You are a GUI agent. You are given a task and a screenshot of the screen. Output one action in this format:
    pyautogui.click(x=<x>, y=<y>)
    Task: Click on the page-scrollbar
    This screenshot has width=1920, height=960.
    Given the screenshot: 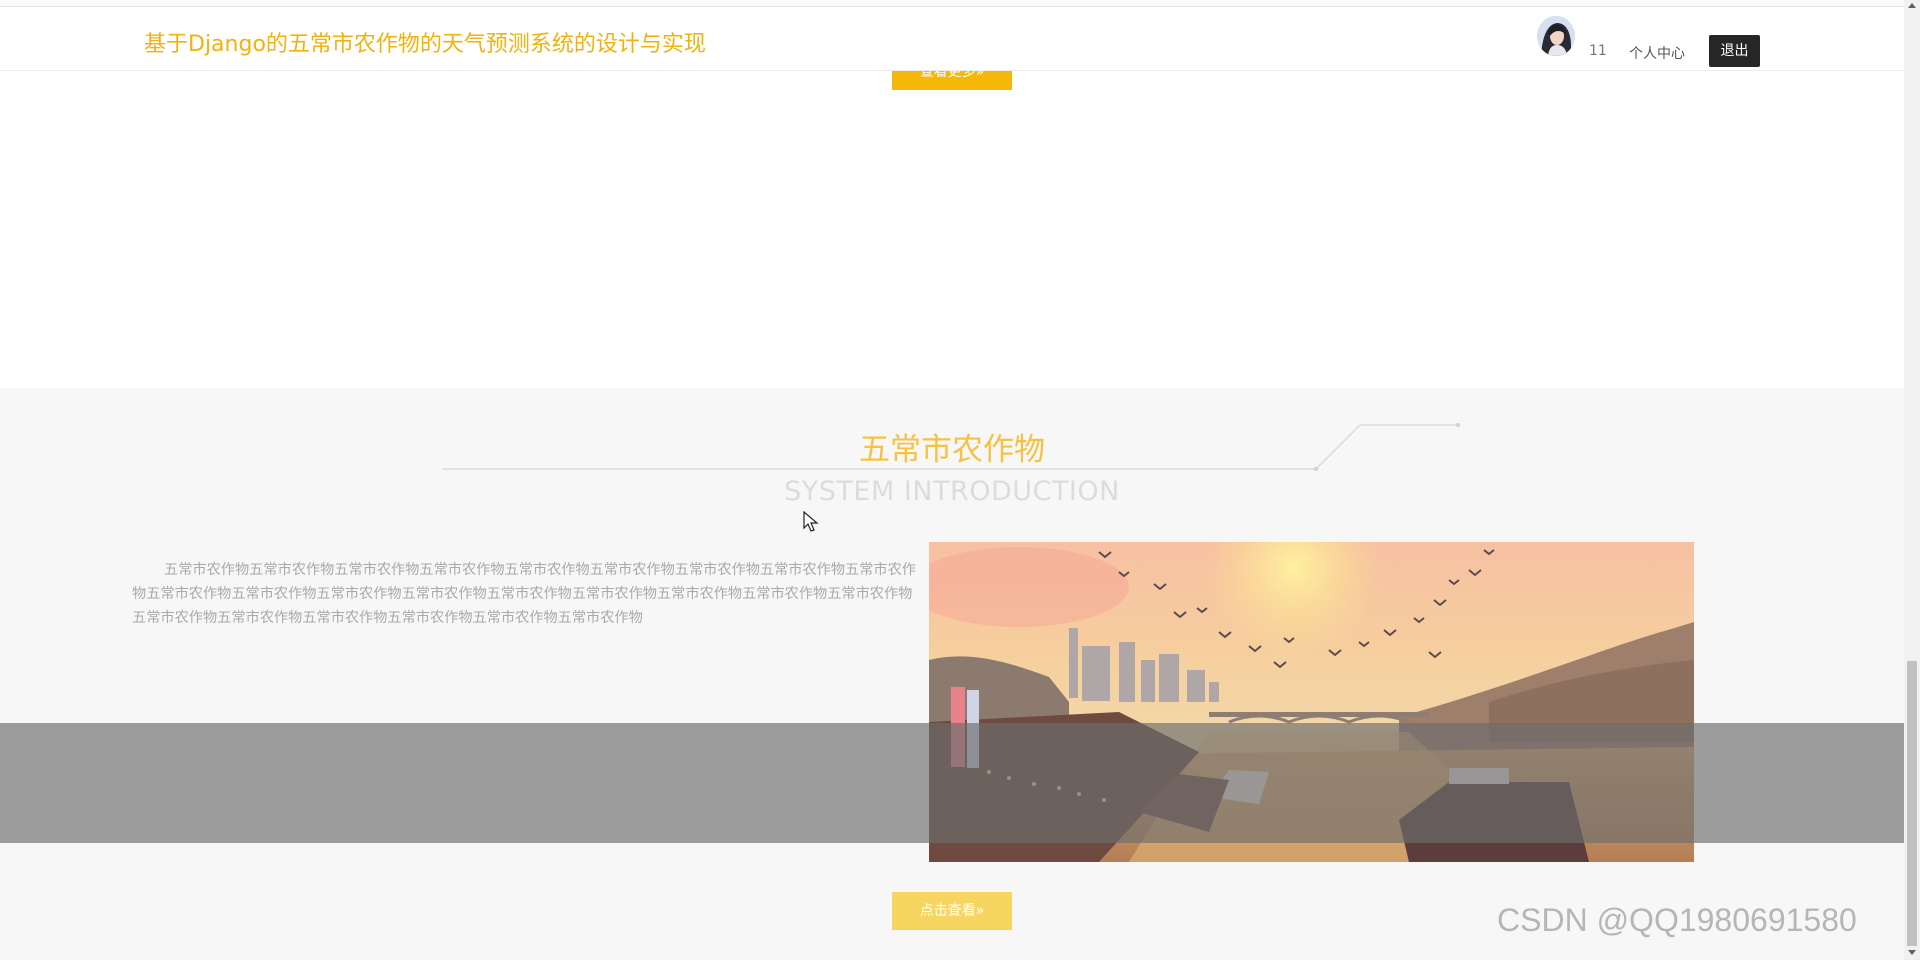 What is the action you would take?
    pyautogui.click(x=1912, y=480)
    